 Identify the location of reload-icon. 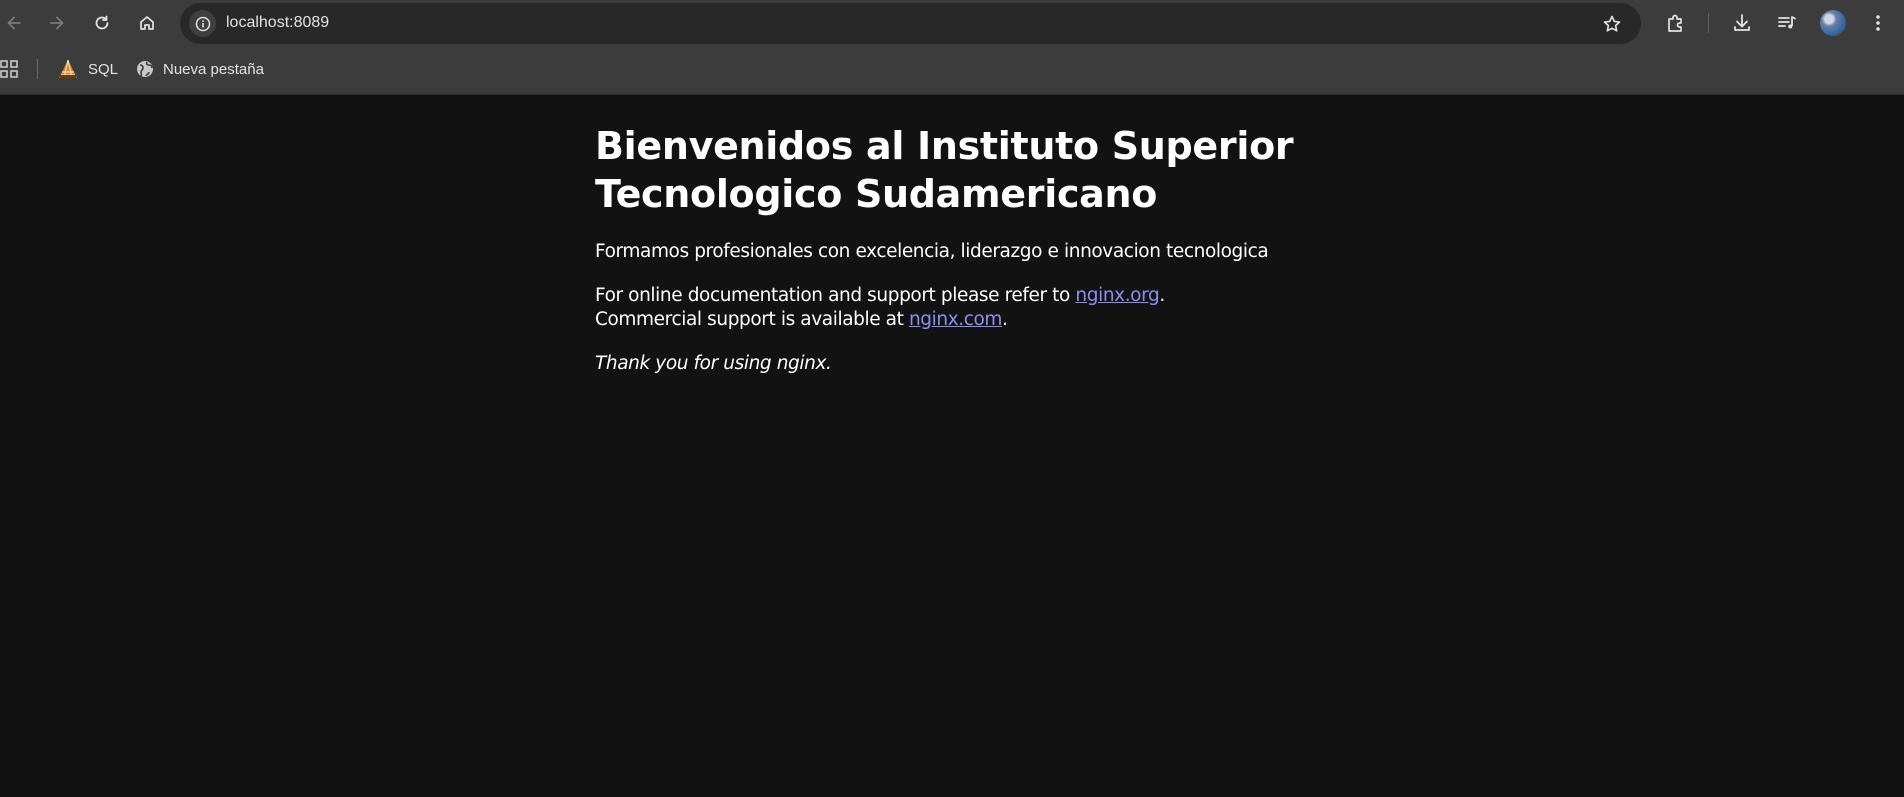
(102, 22).